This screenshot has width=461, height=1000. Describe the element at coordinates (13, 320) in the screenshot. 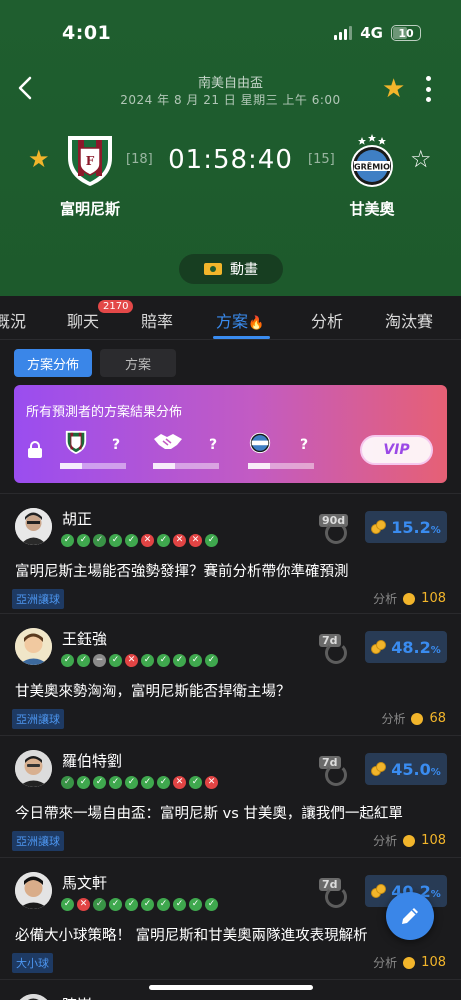

I see `tab-overview: 概況` at that location.